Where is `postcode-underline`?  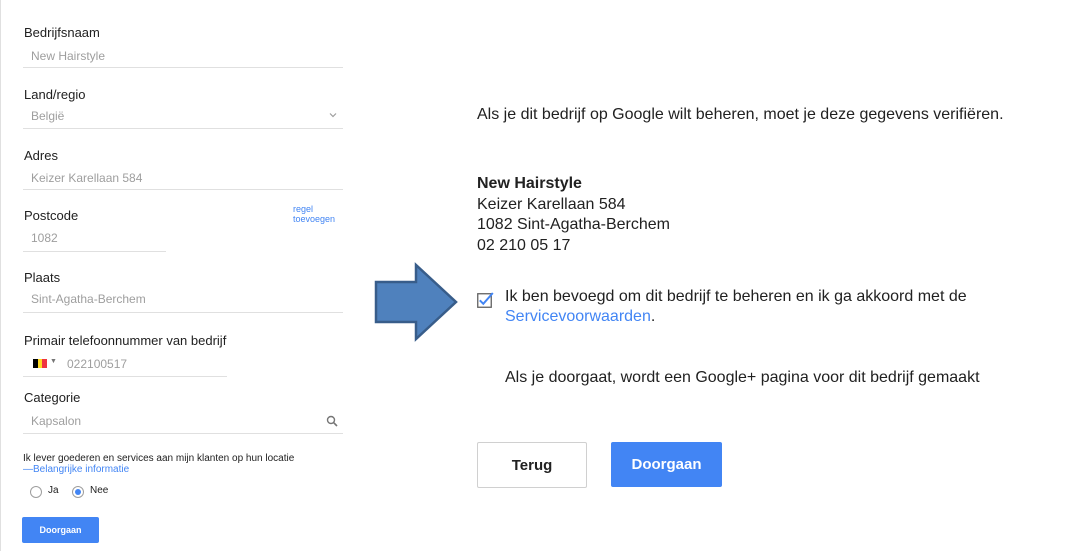 postcode-underline is located at coordinates (94, 251).